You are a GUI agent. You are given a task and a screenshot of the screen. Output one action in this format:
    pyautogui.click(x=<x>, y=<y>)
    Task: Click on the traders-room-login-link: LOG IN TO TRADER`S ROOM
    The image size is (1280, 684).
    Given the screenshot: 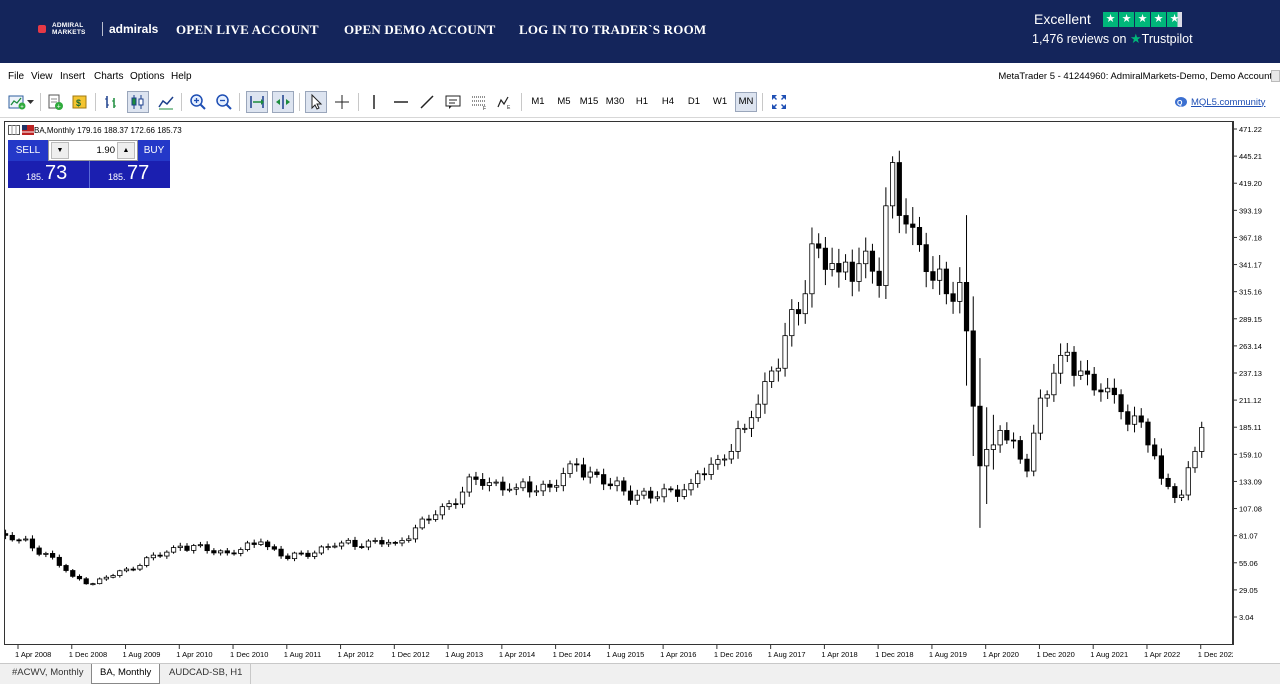 What is the action you would take?
    pyautogui.click(x=612, y=30)
    